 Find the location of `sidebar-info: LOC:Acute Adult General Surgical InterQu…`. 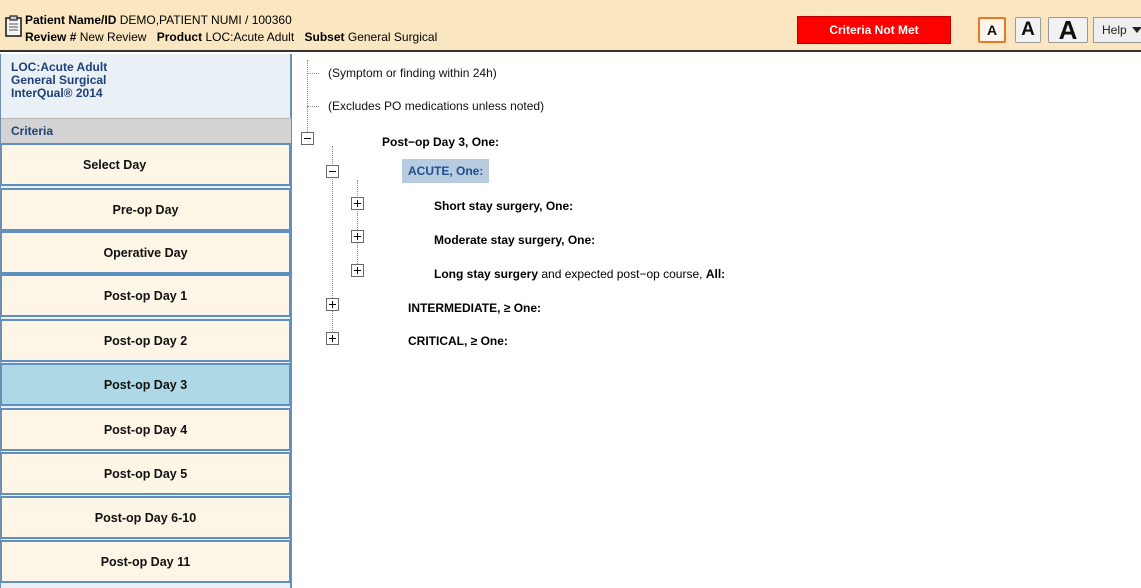

sidebar-info: LOC:Acute Adult General Surgical InterQu… is located at coordinates (59, 80).